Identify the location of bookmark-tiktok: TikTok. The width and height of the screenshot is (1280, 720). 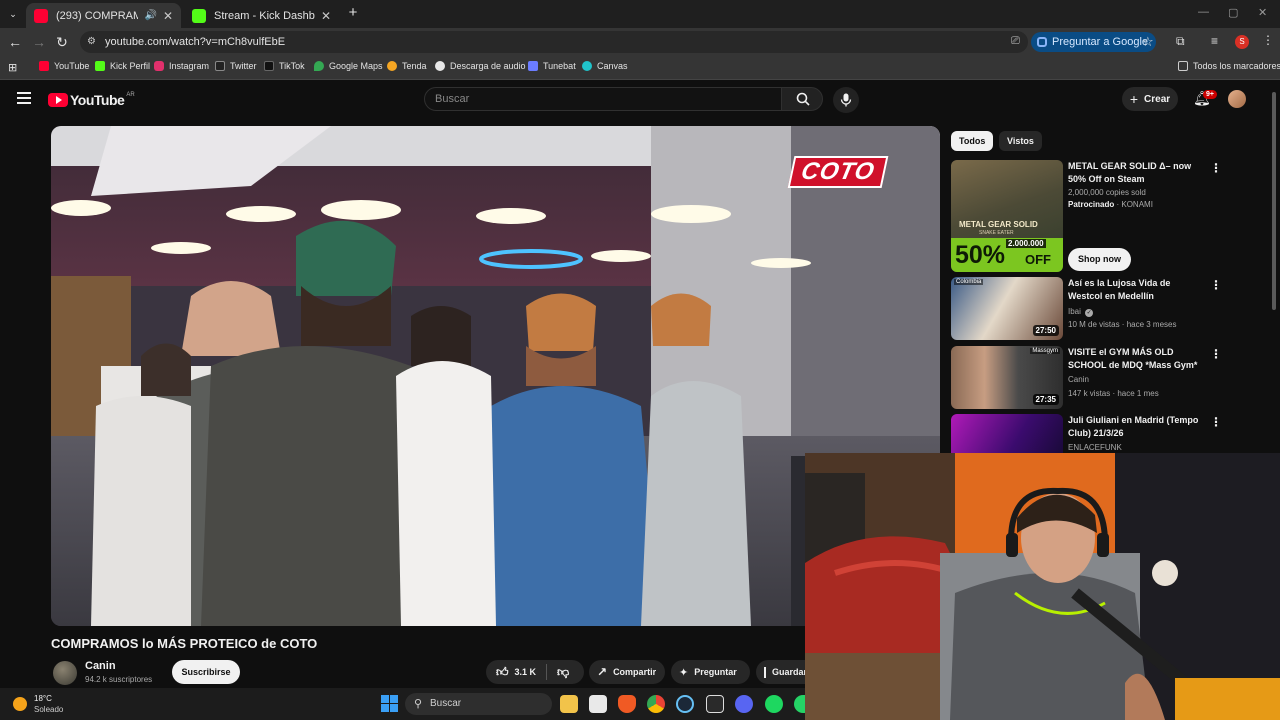
(284, 66).